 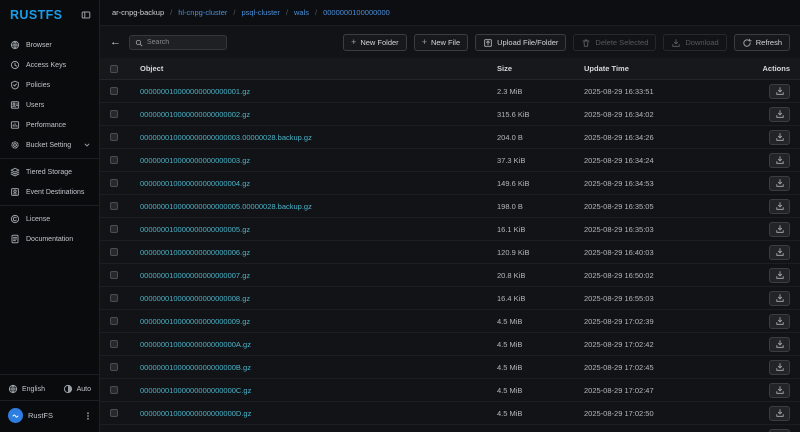 What do you see at coordinates (695, 42) in the screenshot?
I see `download-button: Download` at bounding box center [695, 42].